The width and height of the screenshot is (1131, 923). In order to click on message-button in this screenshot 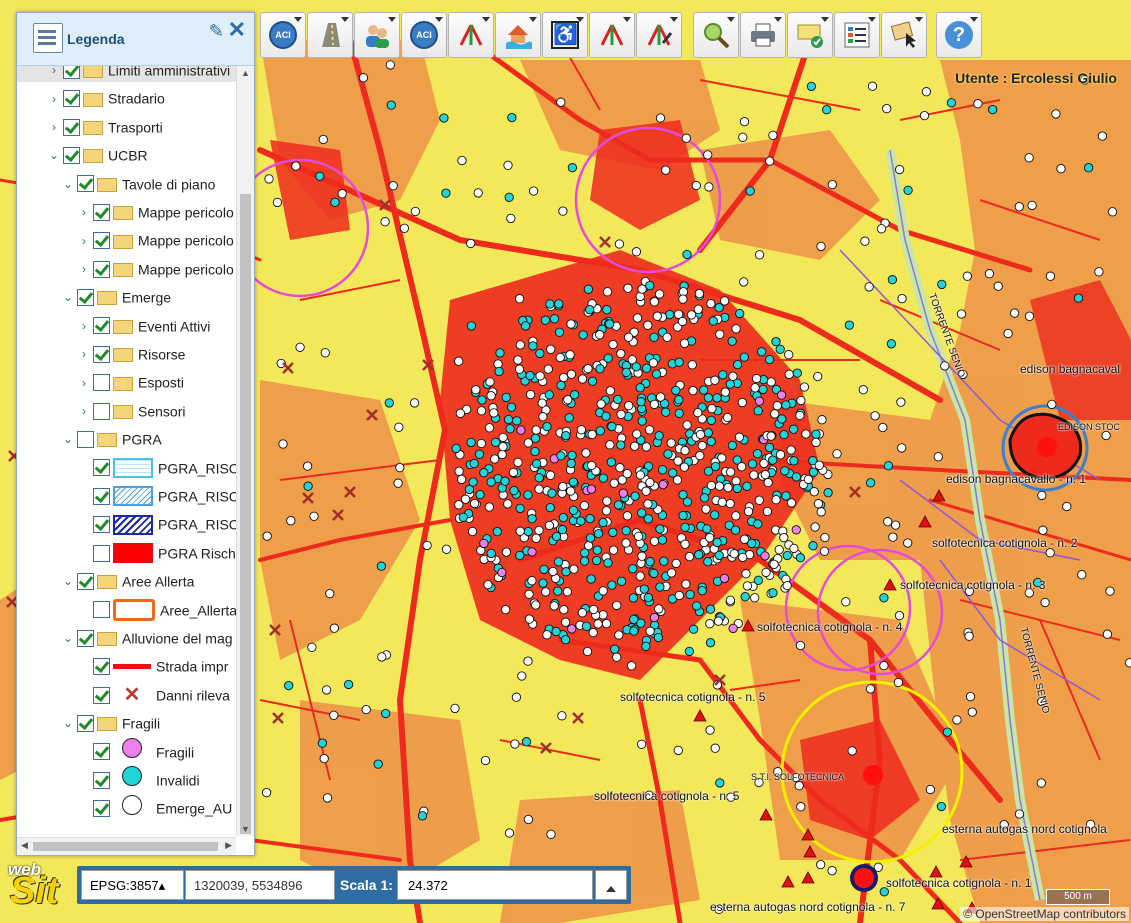, I will do `click(810, 35)`.